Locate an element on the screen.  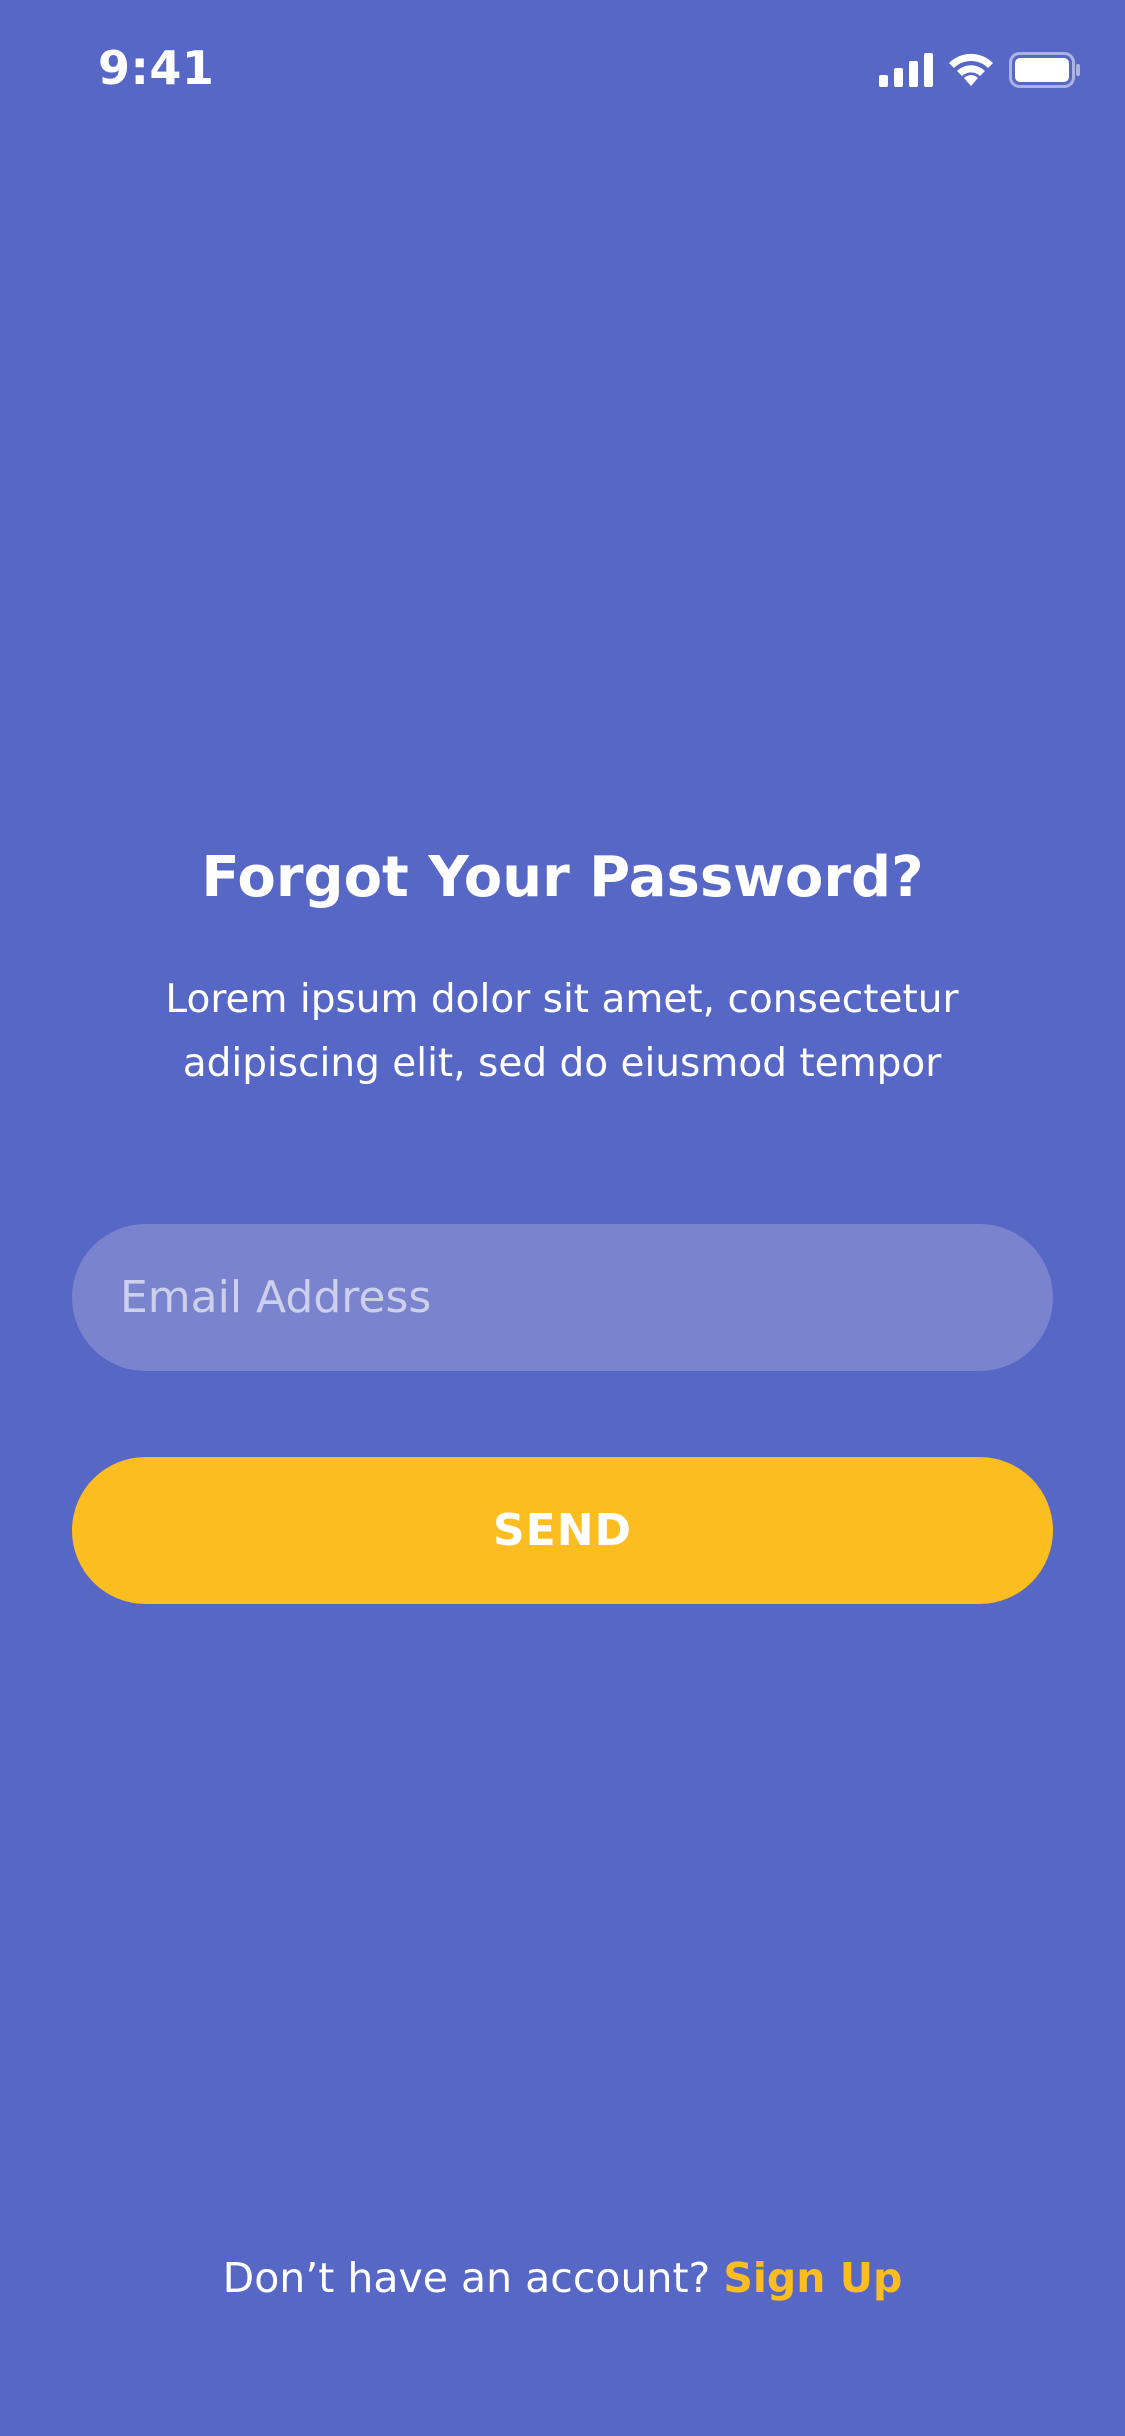
battery-icon is located at coordinates (1045, 70).